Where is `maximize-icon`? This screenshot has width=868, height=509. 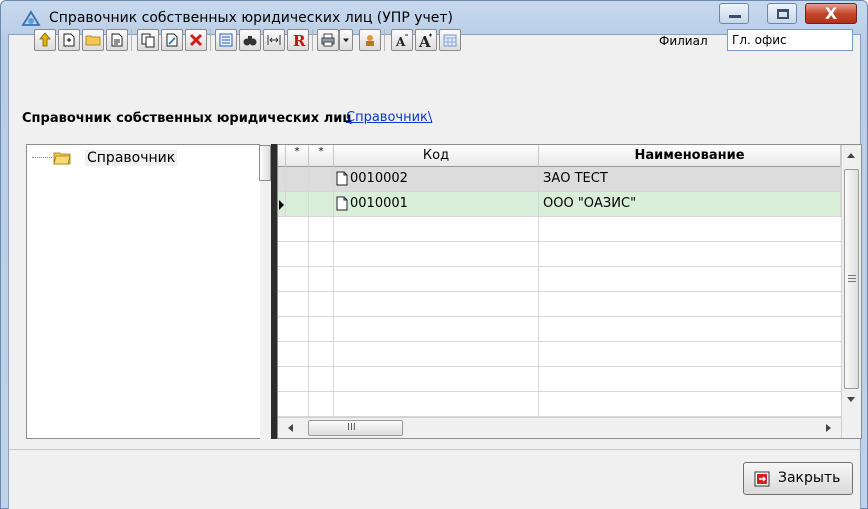 maximize-icon is located at coordinates (783, 14).